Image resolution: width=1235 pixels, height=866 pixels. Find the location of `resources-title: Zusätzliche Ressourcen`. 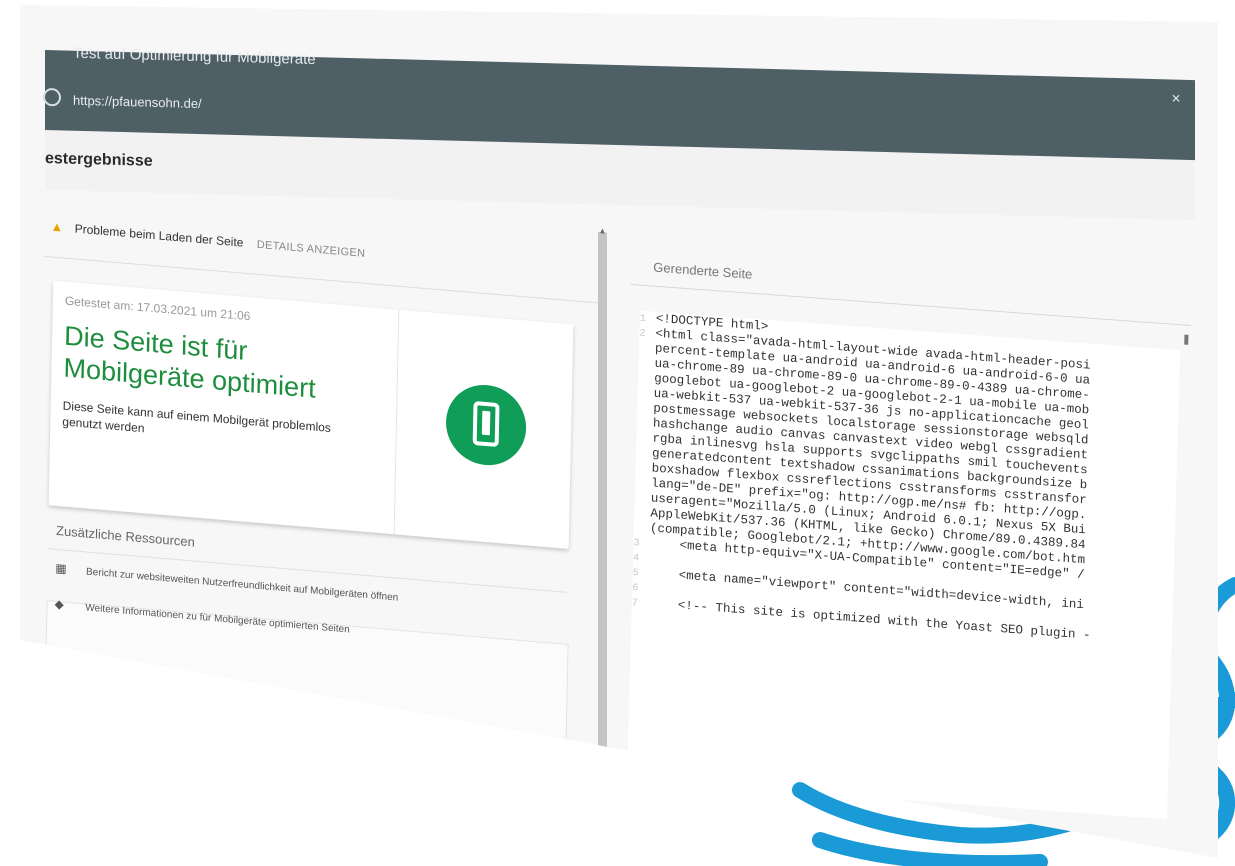

resources-title: Zusätzliche Ressourcen is located at coordinates (125, 536).